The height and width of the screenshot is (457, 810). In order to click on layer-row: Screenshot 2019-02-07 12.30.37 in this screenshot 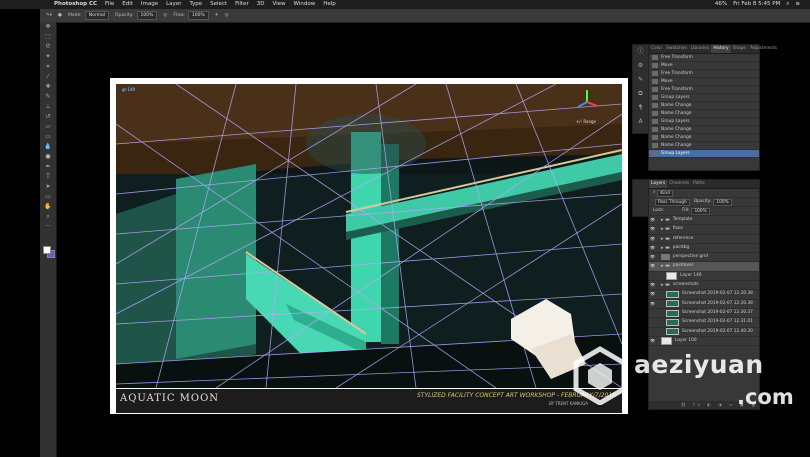, I will do `click(704, 314)`.